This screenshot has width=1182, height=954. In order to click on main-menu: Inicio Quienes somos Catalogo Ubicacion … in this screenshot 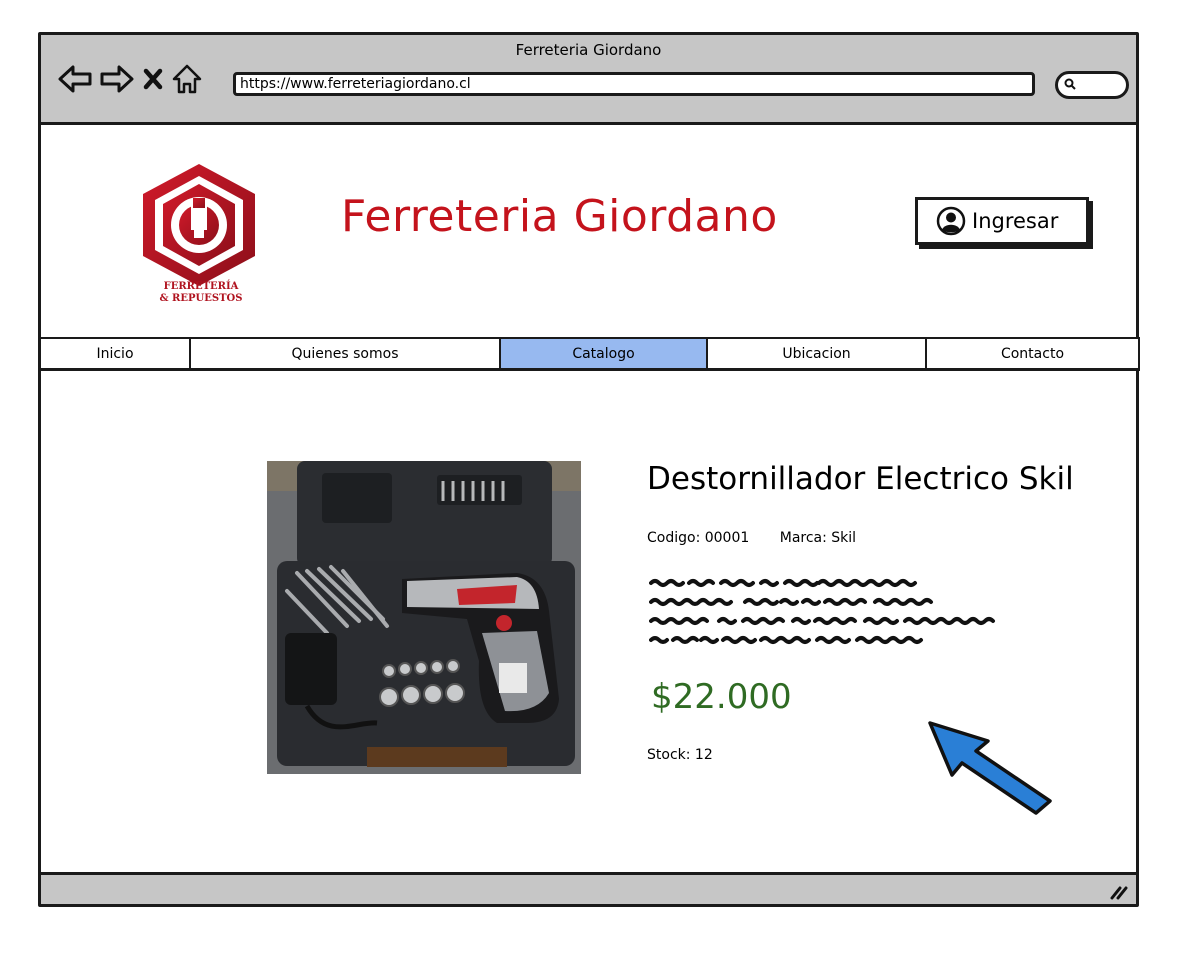, I will do `click(589, 354)`.